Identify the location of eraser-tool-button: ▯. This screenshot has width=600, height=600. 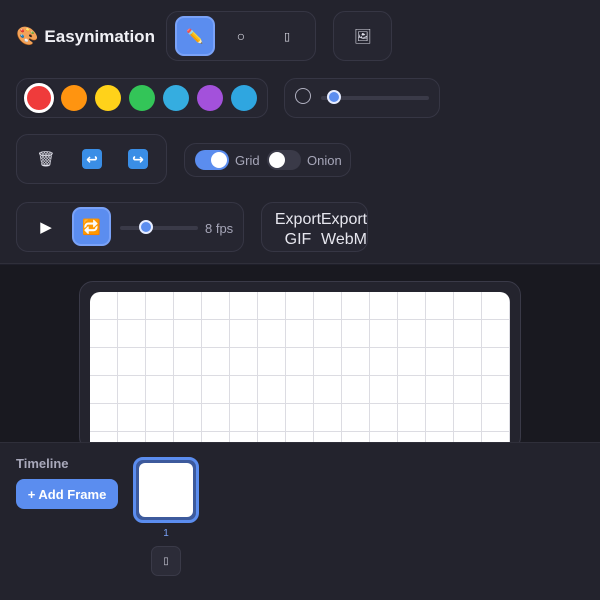
(287, 36).